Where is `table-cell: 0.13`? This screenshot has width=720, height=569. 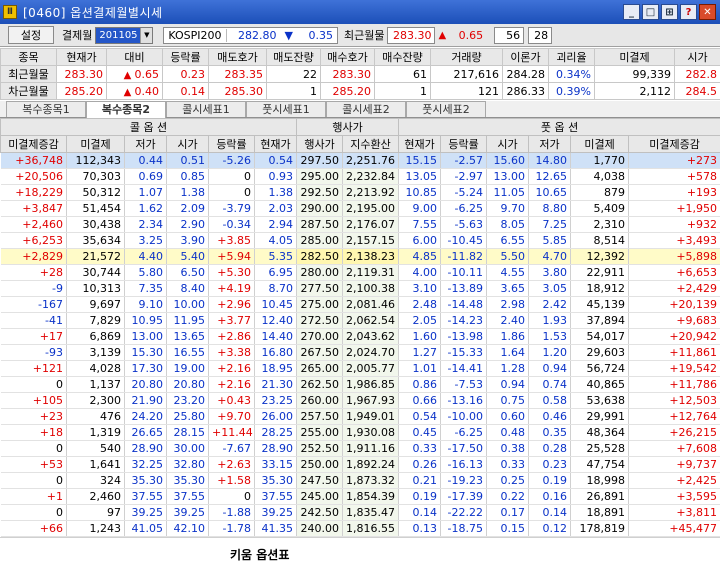 table-cell: 0.13 is located at coordinates (420, 528).